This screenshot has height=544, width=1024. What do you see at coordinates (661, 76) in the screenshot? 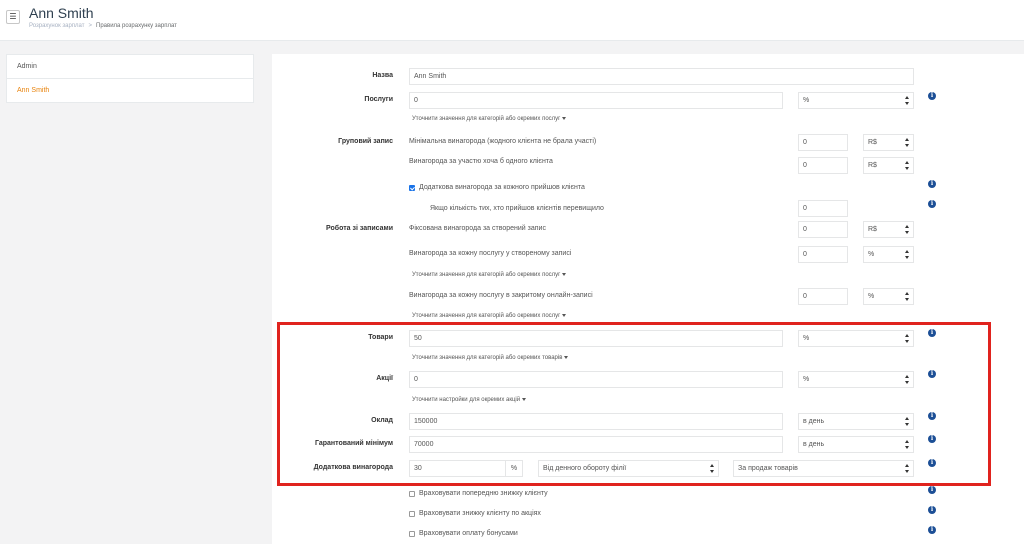
I see `name-input: Ann Smith` at bounding box center [661, 76].